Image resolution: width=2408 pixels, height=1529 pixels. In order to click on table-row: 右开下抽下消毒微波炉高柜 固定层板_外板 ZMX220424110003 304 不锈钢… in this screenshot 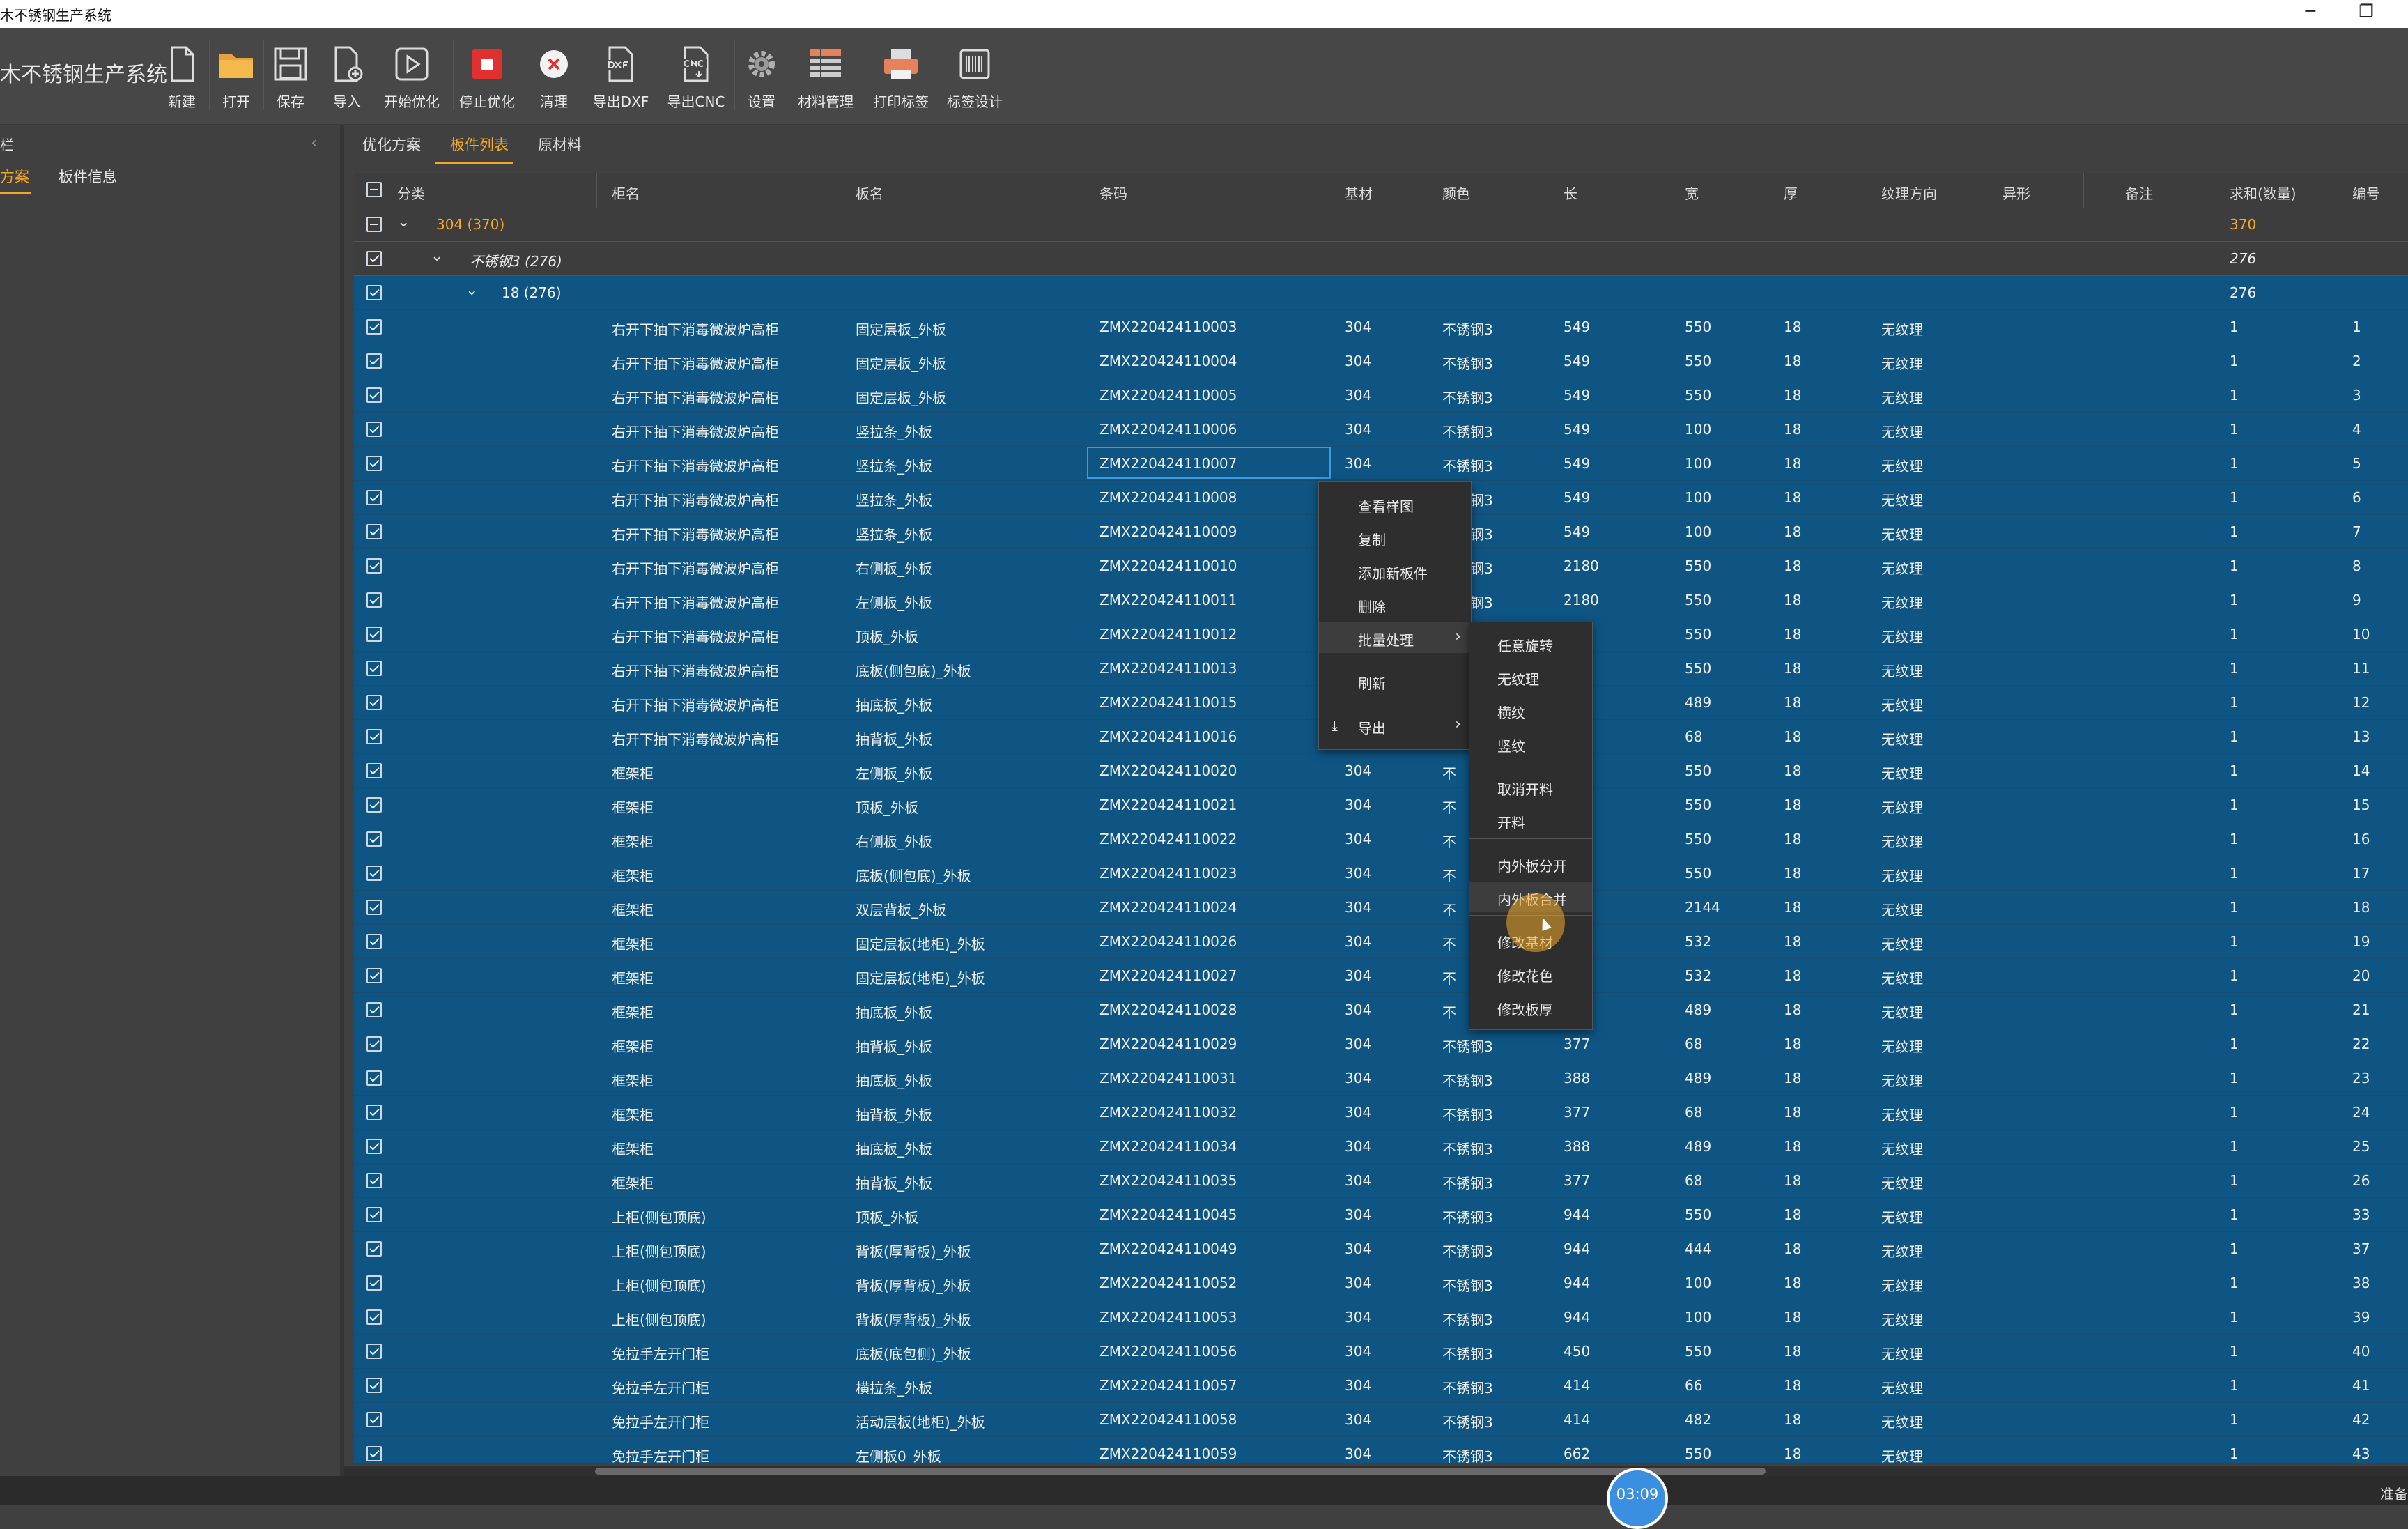, I will do `click(1381, 327)`.